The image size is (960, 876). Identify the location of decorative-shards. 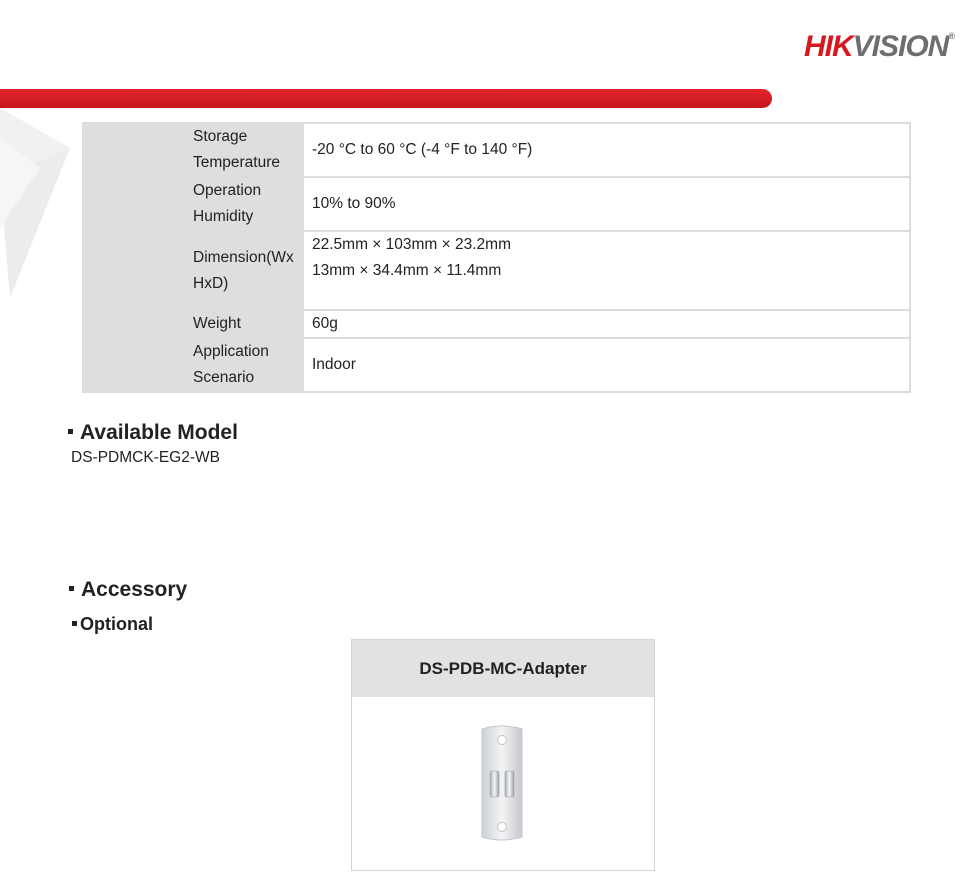
(35, 203).